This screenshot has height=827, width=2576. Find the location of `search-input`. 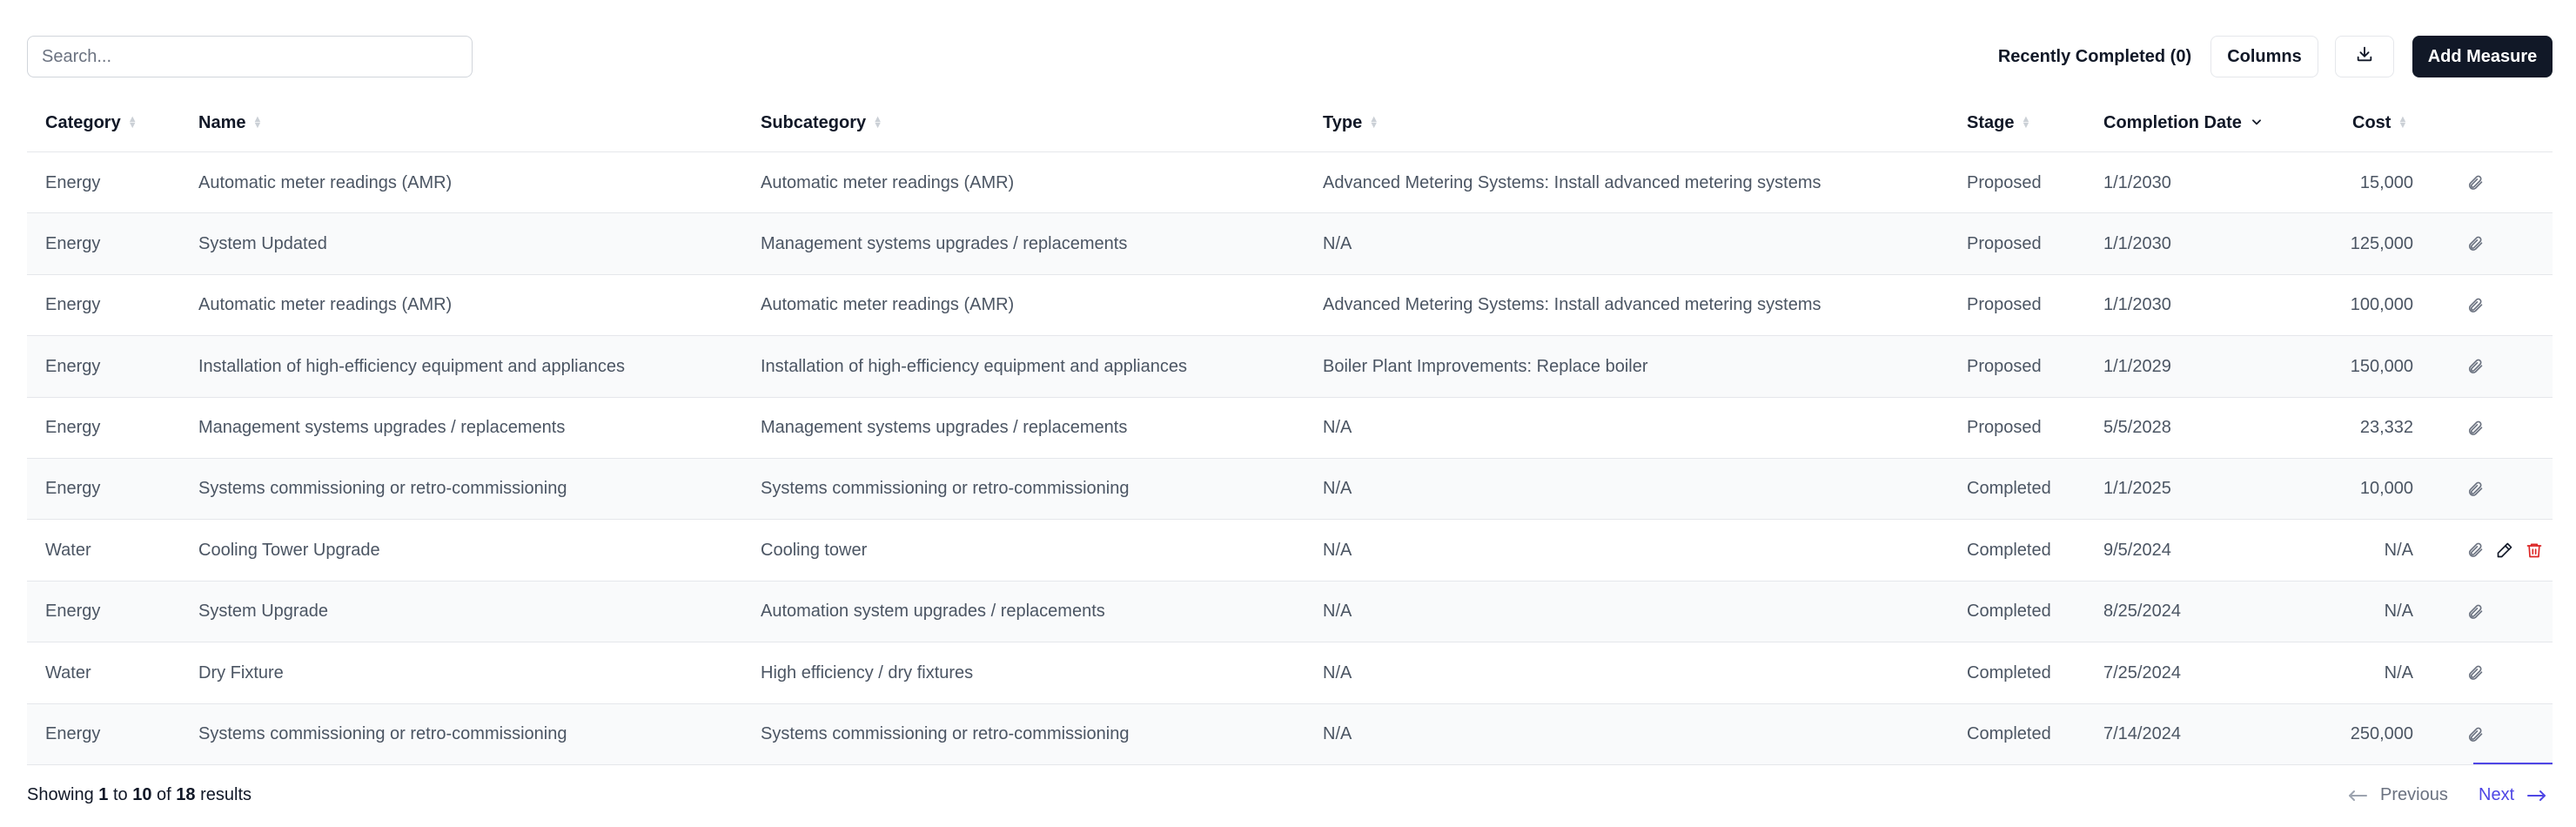

search-input is located at coordinates (250, 56).